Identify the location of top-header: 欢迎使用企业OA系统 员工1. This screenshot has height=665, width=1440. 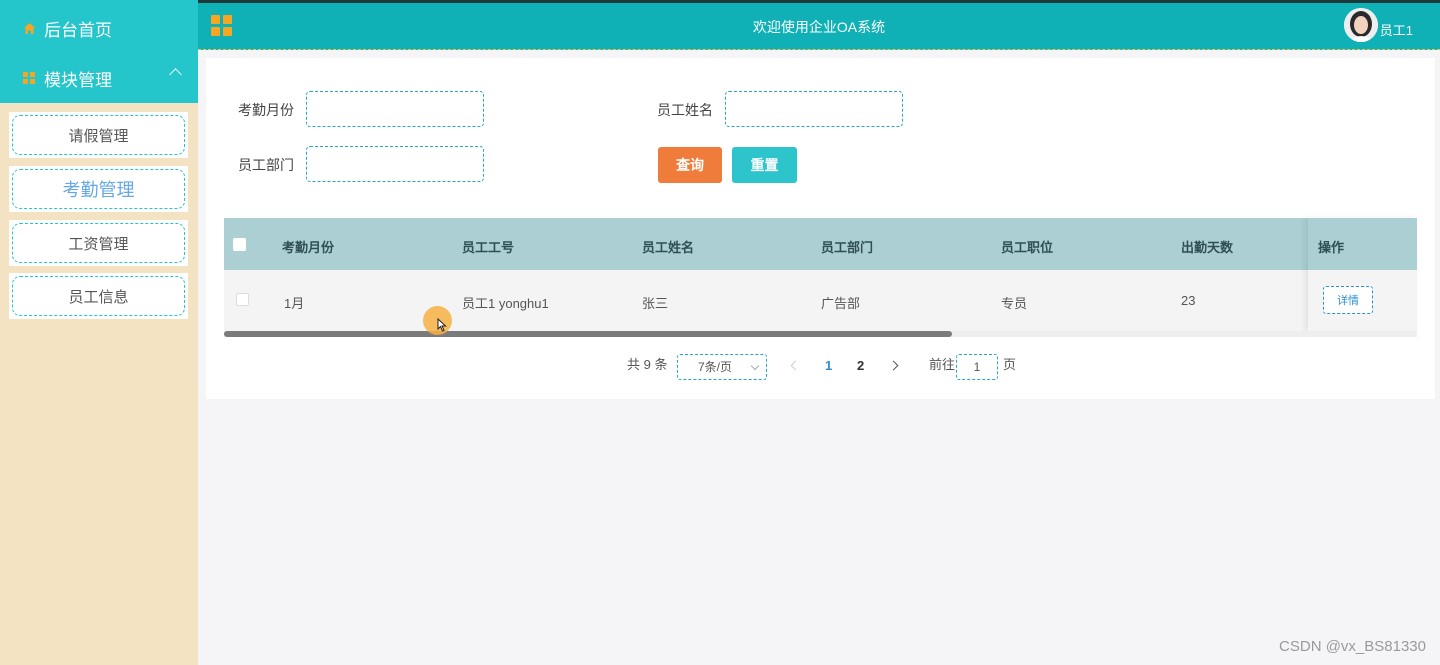
(819, 25).